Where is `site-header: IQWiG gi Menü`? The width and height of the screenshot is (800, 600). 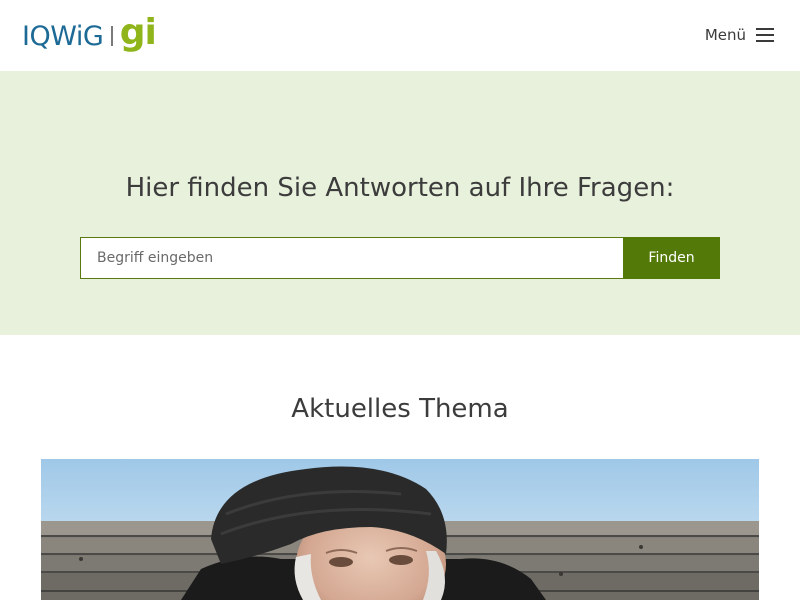
site-header: IQWiG gi Menü is located at coordinates (400, 35).